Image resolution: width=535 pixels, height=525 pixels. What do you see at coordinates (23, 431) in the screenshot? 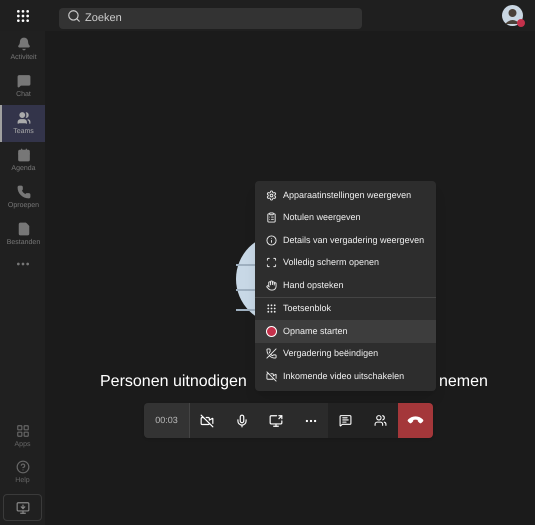
I see `apps-icon` at bounding box center [23, 431].